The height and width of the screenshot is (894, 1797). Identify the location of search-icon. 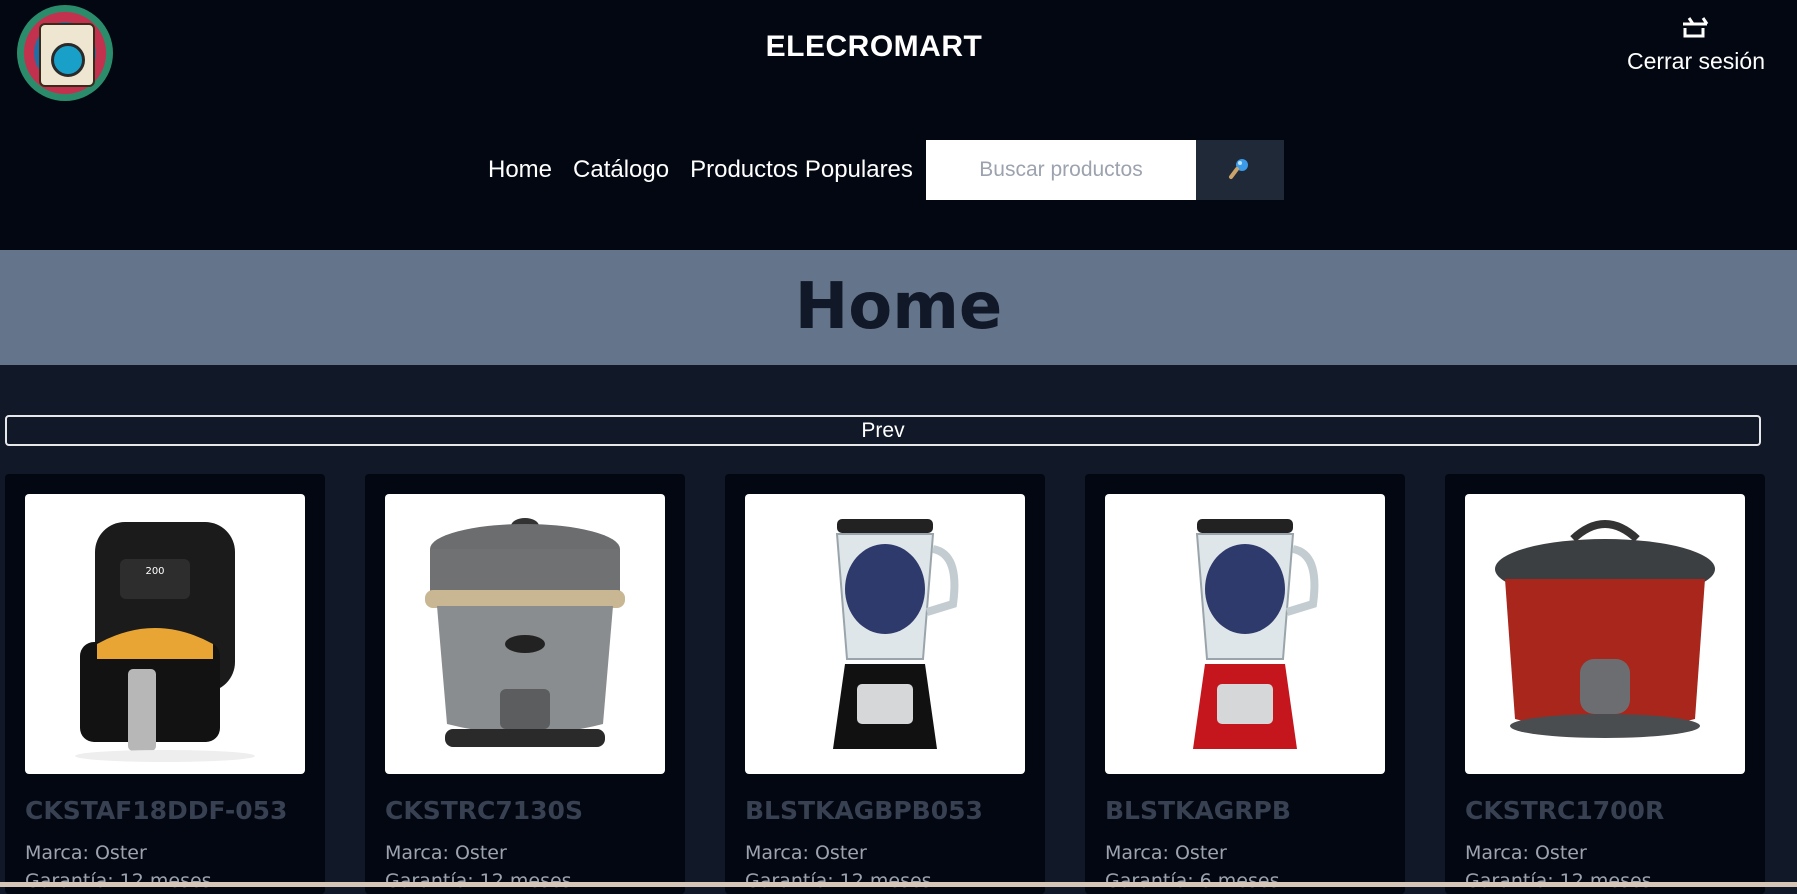
(1240, 170).